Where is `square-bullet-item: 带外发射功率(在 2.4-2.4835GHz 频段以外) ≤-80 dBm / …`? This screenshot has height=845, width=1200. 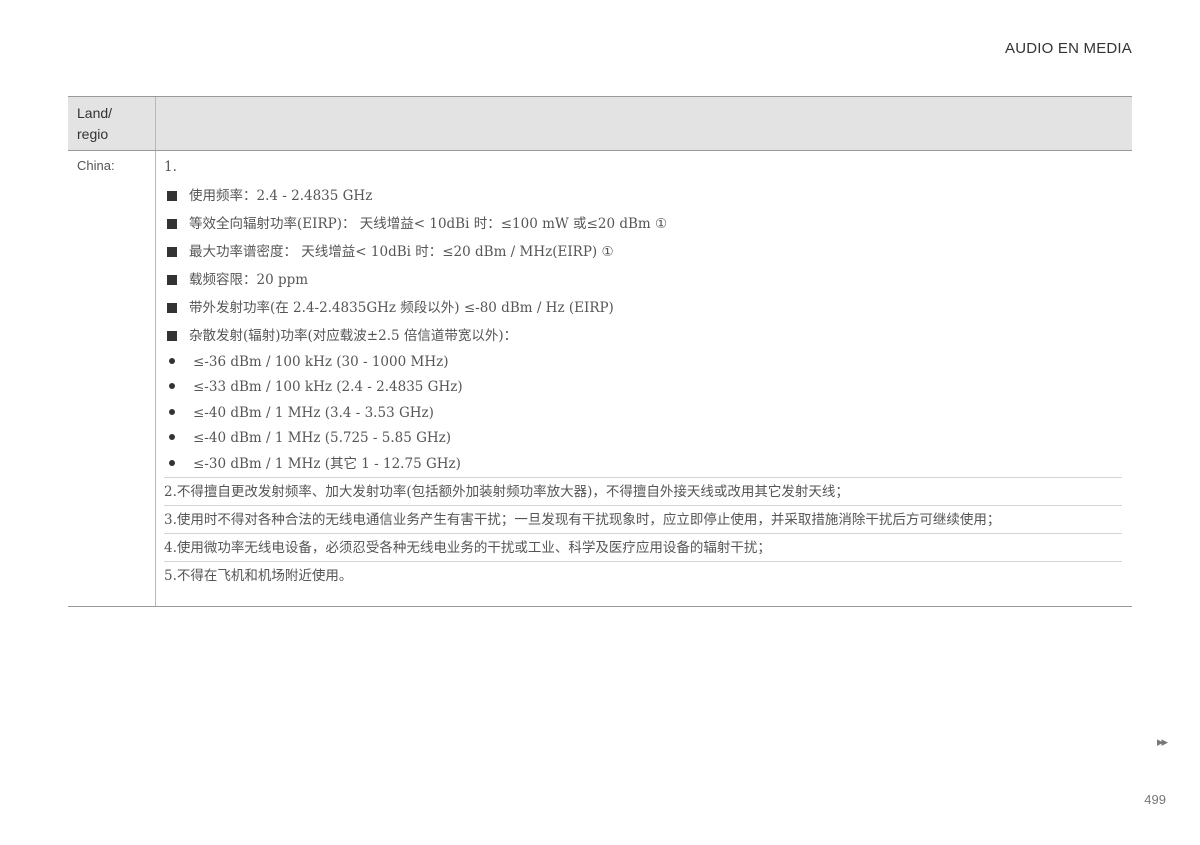
square-bullet-item: 带外发射功率(在 2.4-2.4835GHz 频段以外) ≤-80 dBm / … is located at coordinates (643, 308).